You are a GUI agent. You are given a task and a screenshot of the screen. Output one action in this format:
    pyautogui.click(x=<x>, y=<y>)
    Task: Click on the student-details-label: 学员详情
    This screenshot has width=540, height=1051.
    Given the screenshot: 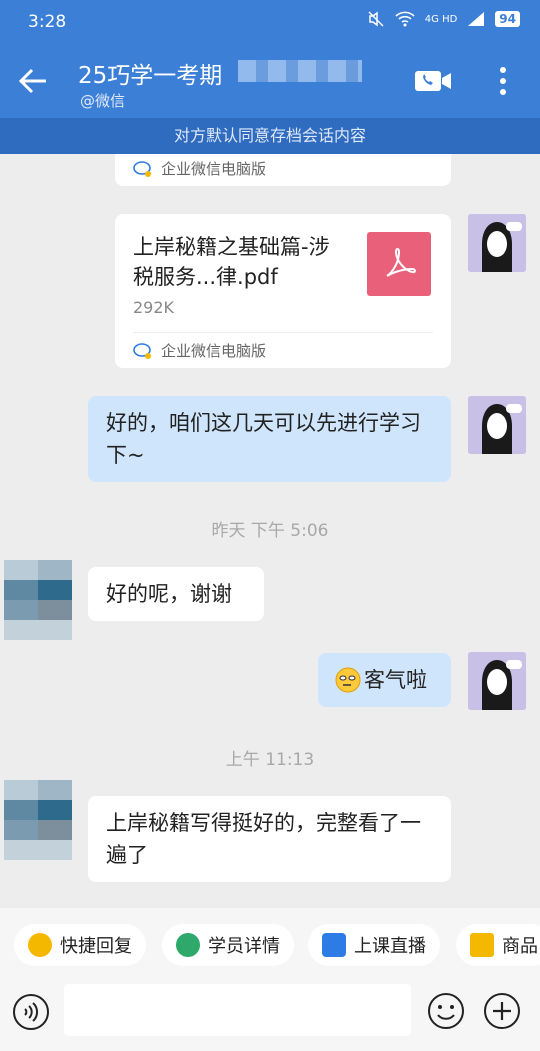 What is the action you would take?
    pyautogui.click(x=244, y=946)
    